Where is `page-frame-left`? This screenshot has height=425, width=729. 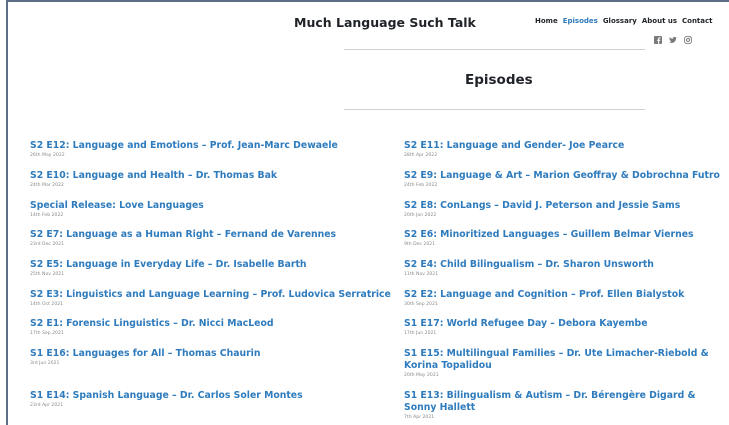
page-frame-left is located at coordinates (7, 212).